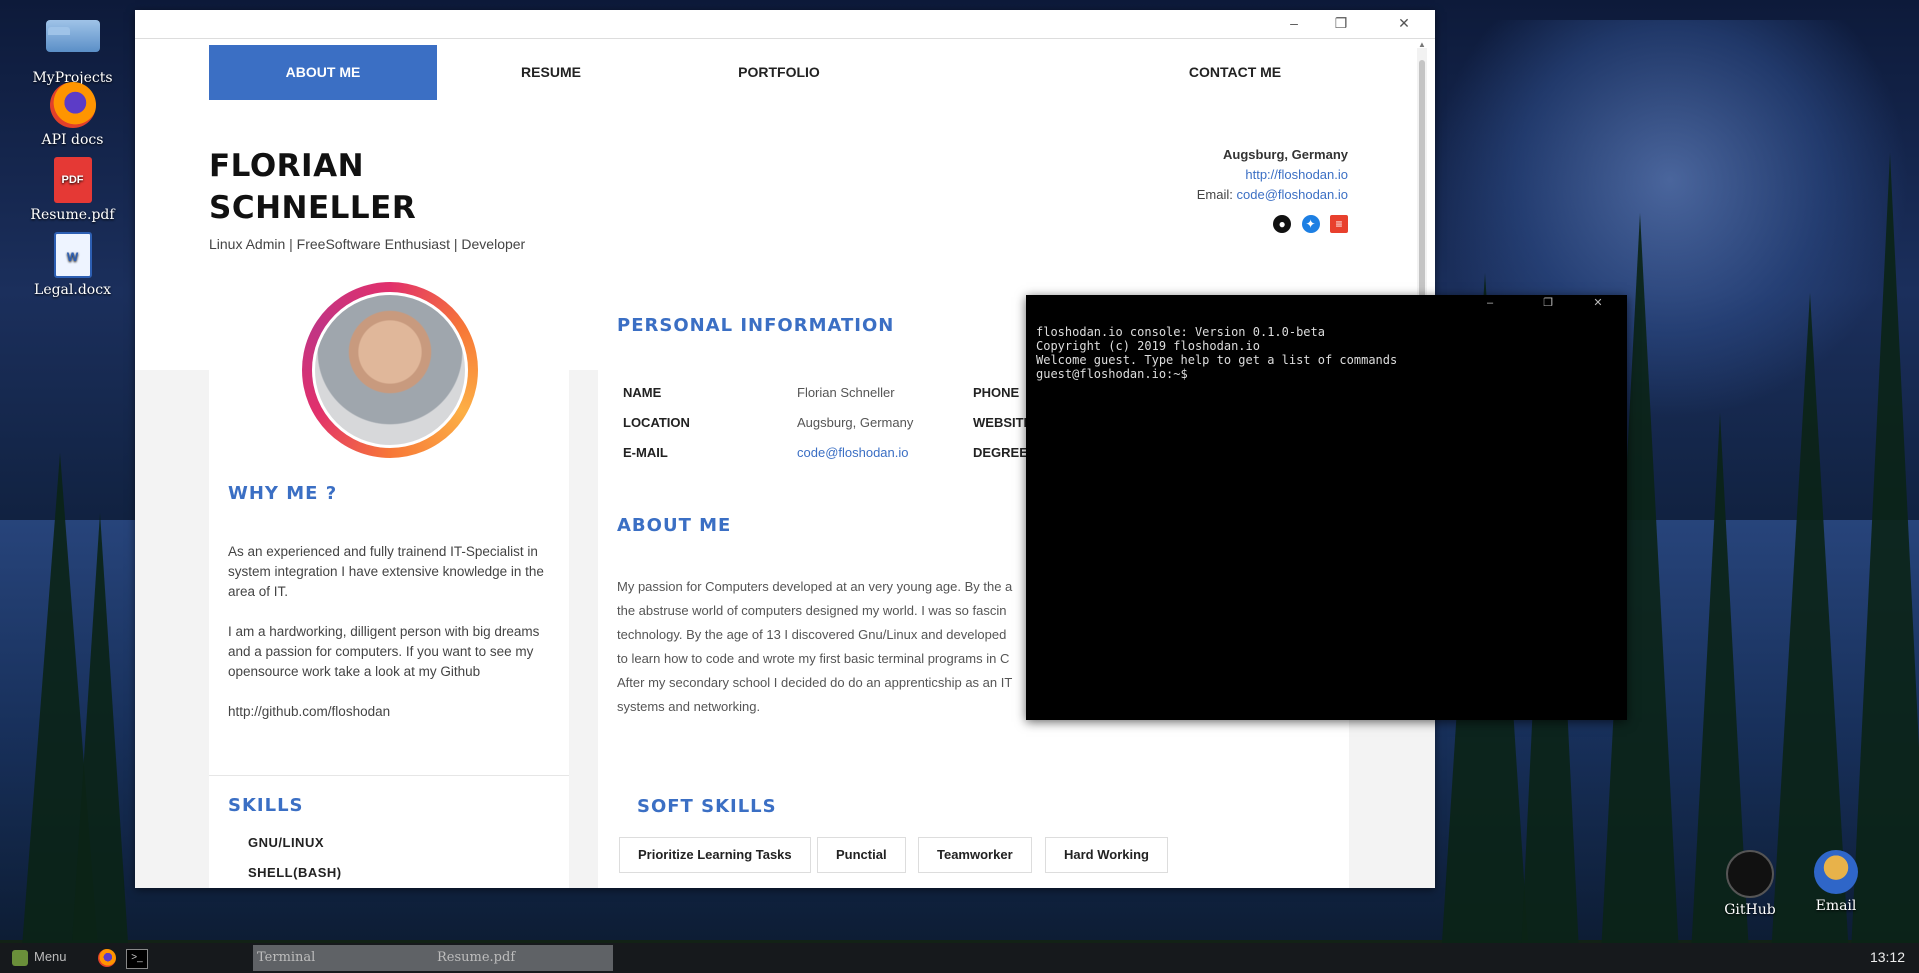 Image resolution: width=1919 pixels, height=973 pixels. What do you see at coordinates (1836, 906) in the screenshot?
I see `desktop-icon-label: Email` at bounding box center [1836, 906].